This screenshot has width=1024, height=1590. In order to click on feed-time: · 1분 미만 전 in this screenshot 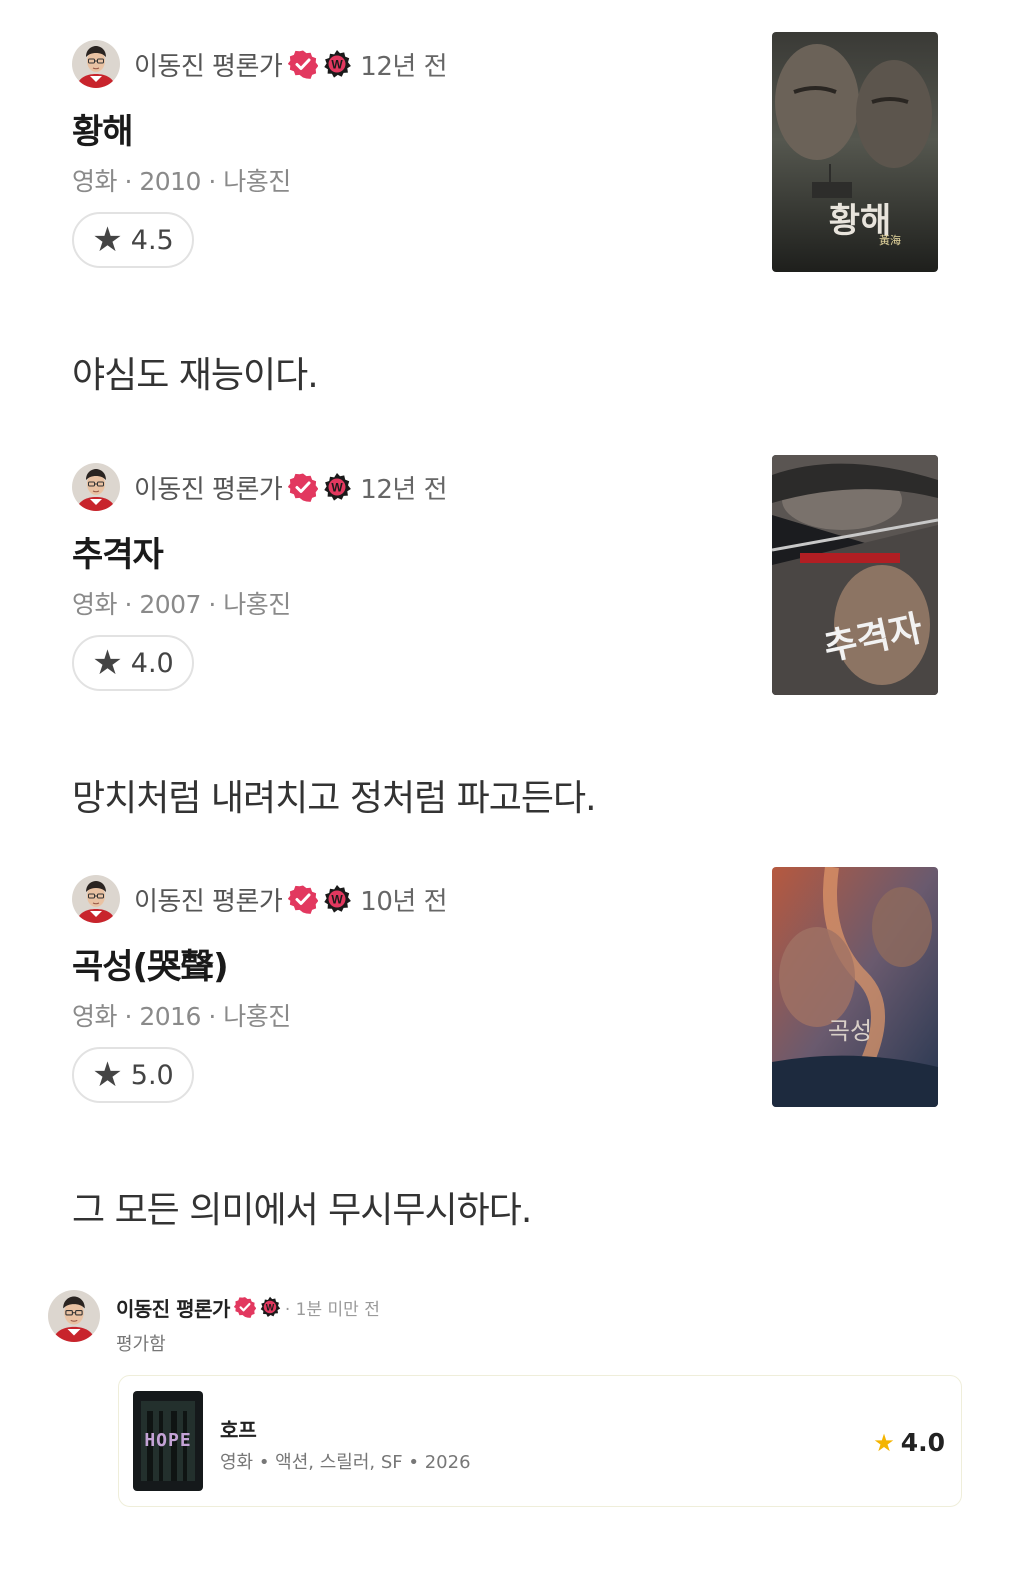, I will do `click(332, 1309)`.